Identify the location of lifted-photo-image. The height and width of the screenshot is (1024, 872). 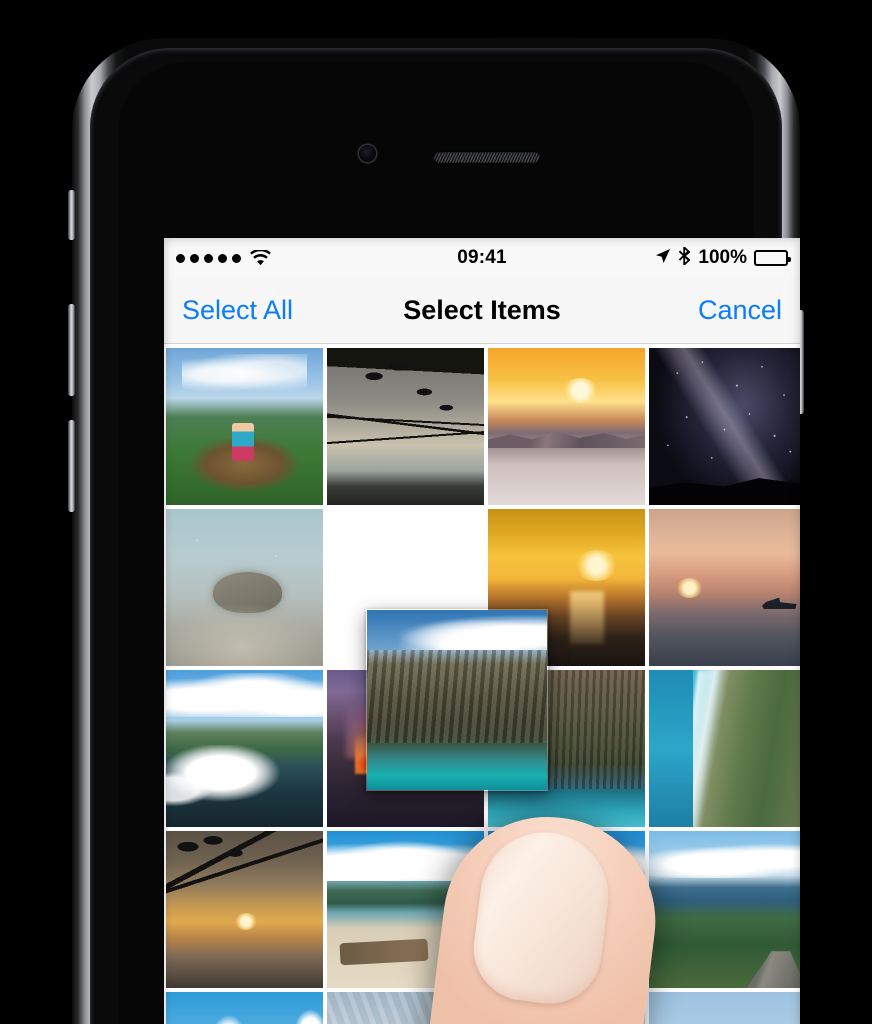
(457, 700).